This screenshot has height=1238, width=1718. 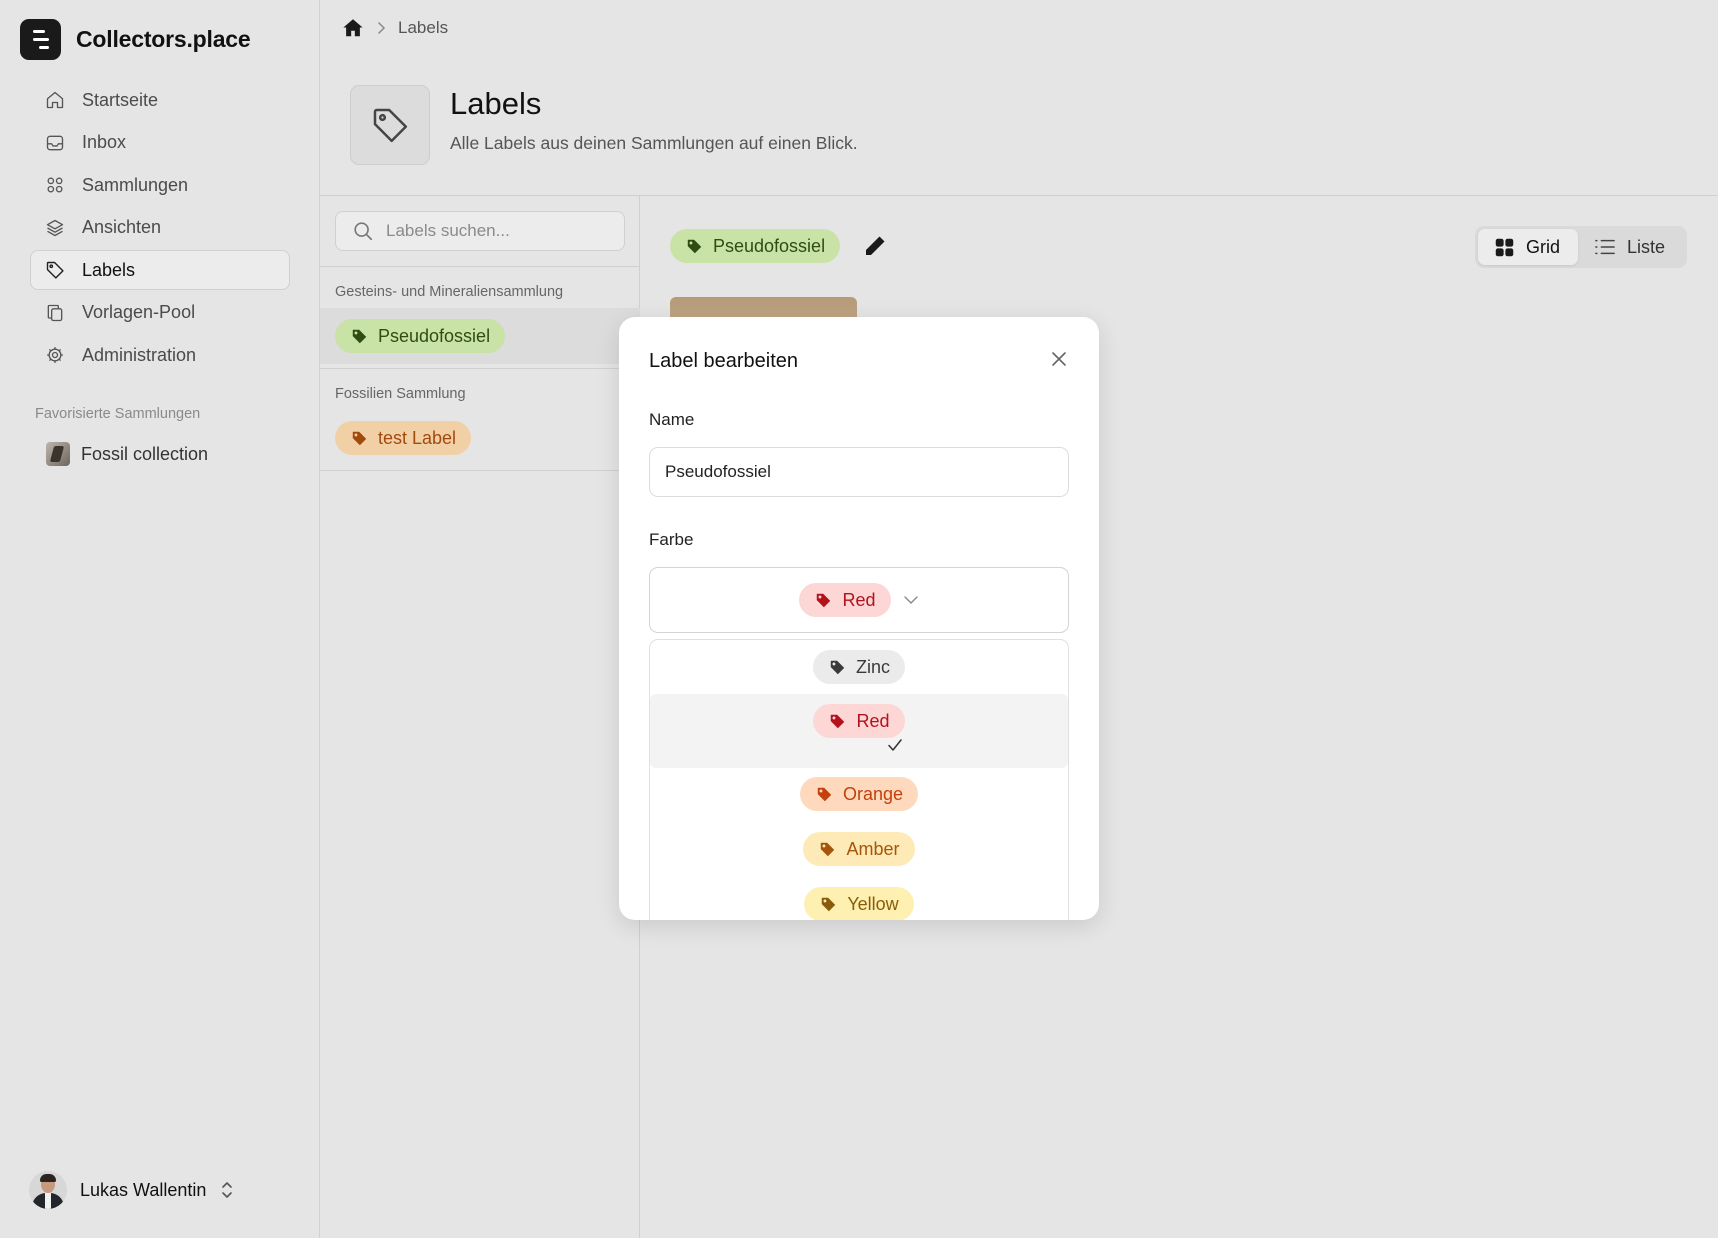 What do you see at coordinates (227, 1190) in the screenshot?
I see `chevron-up-down-icon` at bounding box center [227, 1190].